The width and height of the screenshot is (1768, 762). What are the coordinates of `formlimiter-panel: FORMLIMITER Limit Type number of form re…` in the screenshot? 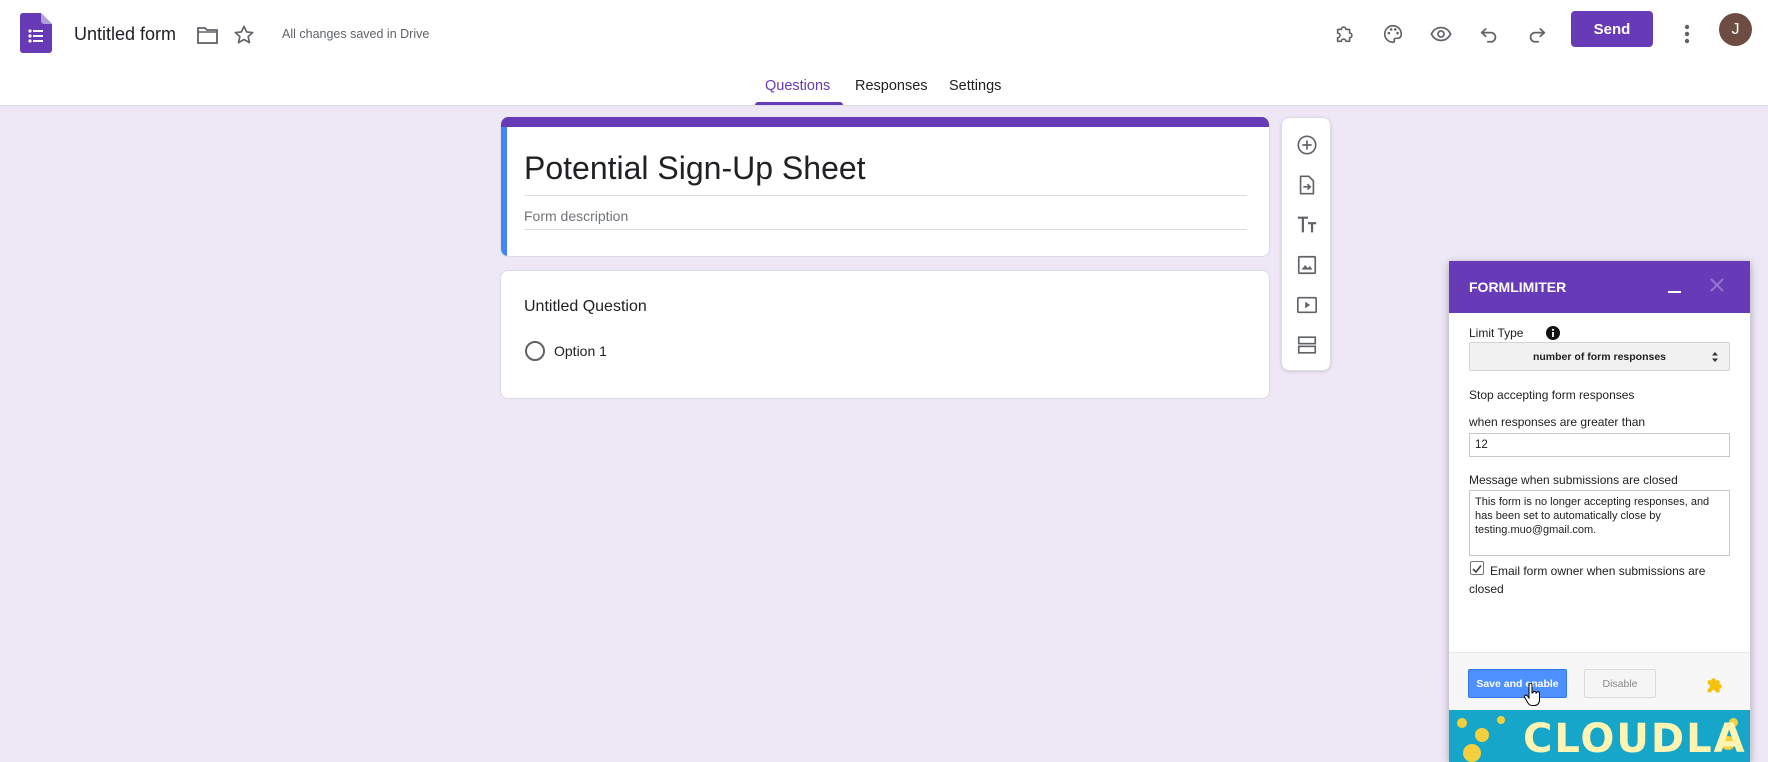 It's located at (1599, 511).